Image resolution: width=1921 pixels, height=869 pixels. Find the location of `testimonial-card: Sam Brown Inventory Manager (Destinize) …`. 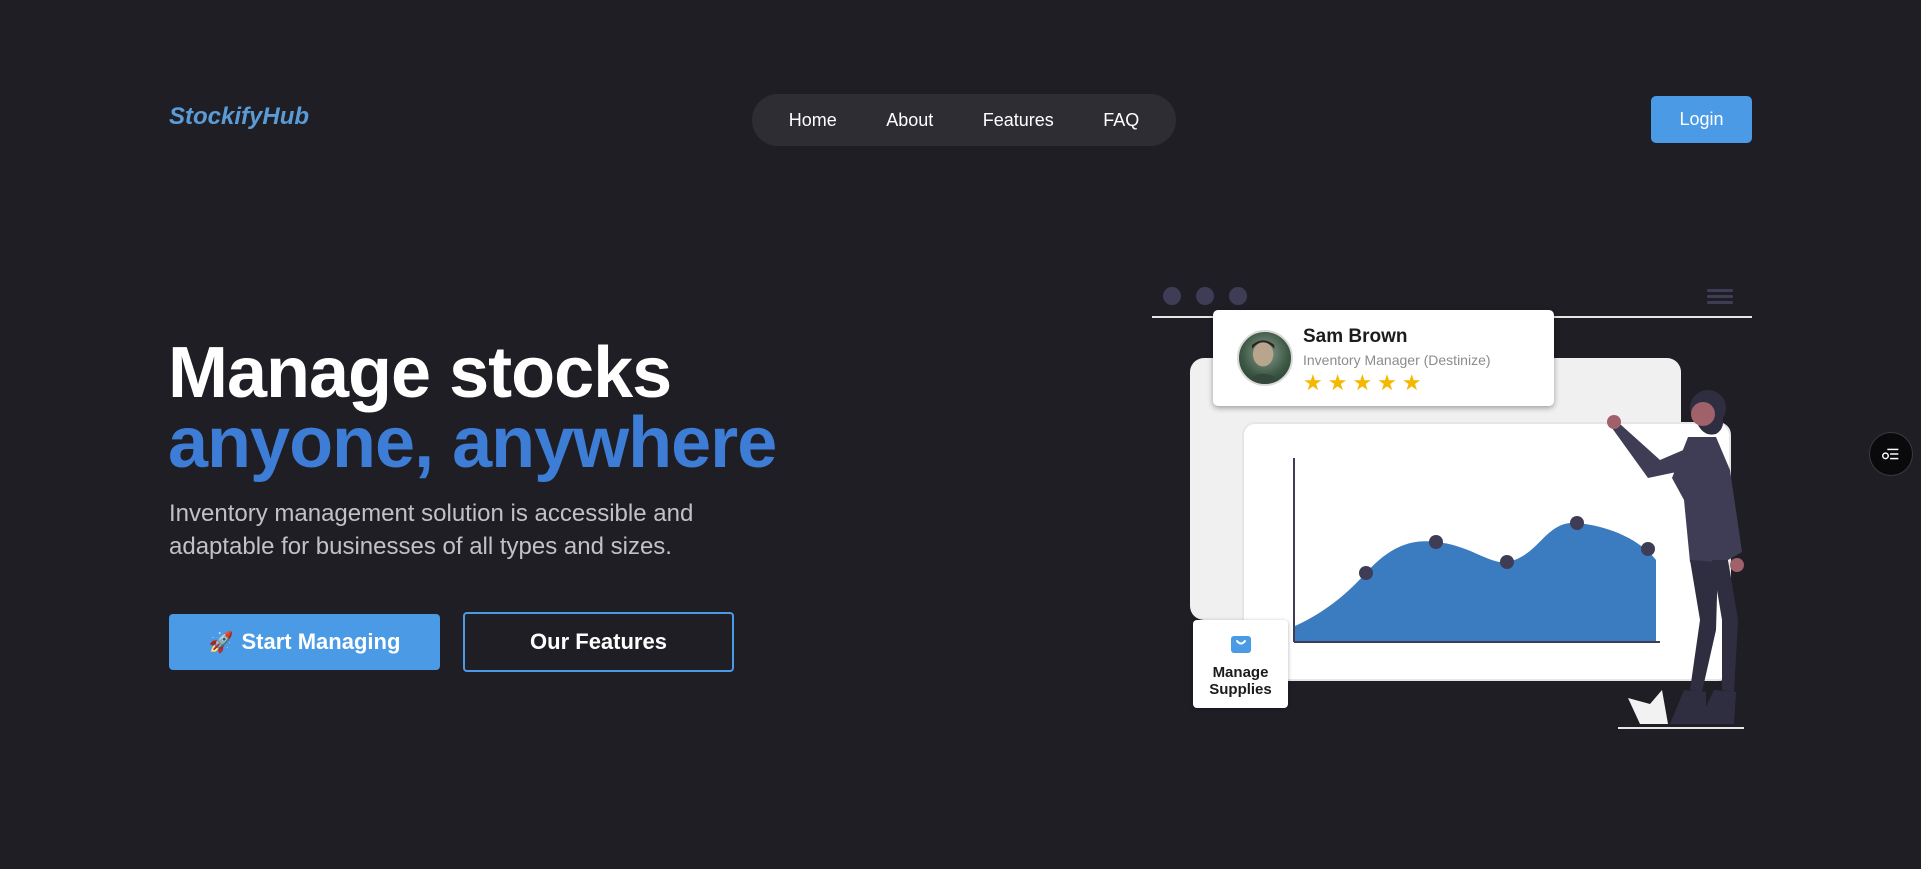

testimonial-card: Sam Brown Inventory Manager (Destinize) … is located at coordinates (1383, 358).